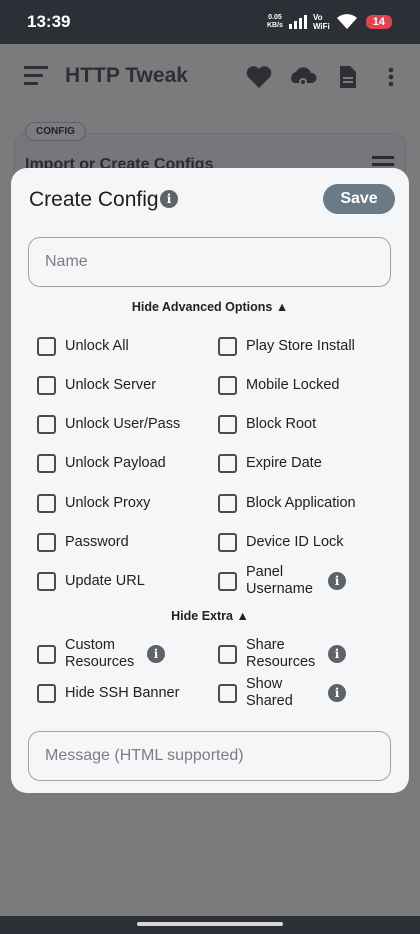 The image size is (420, 934). Describe the element at coordinates (94, 199) in the screenshot. I see `dialog-title: Create Config` at that location.